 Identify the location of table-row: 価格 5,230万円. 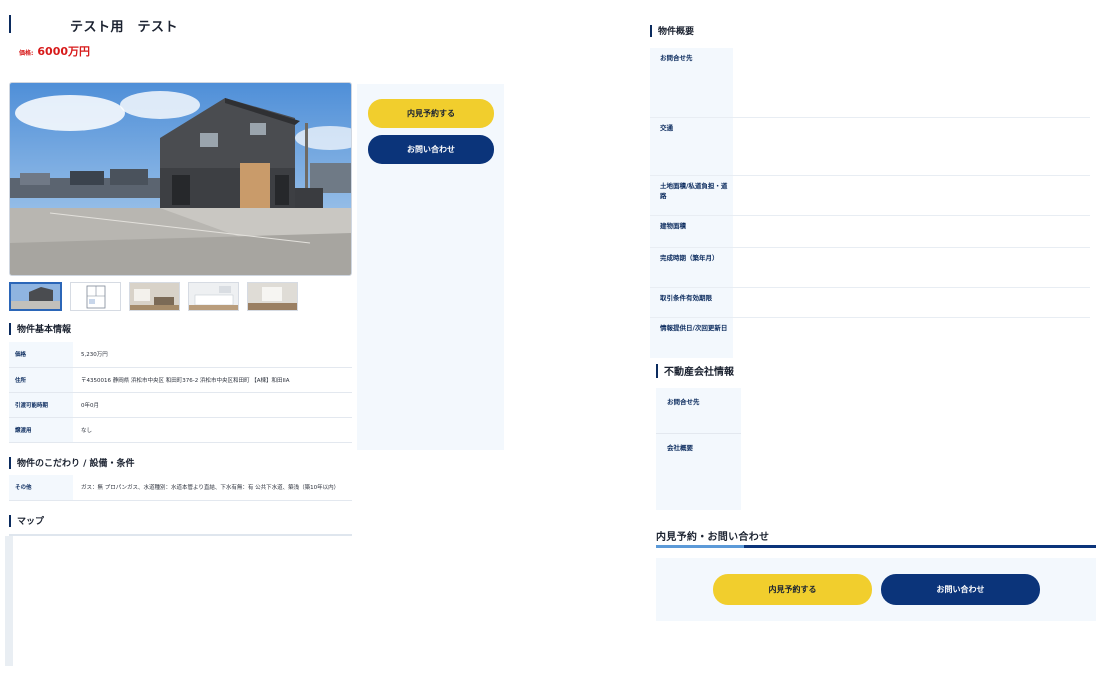
(180, 355).